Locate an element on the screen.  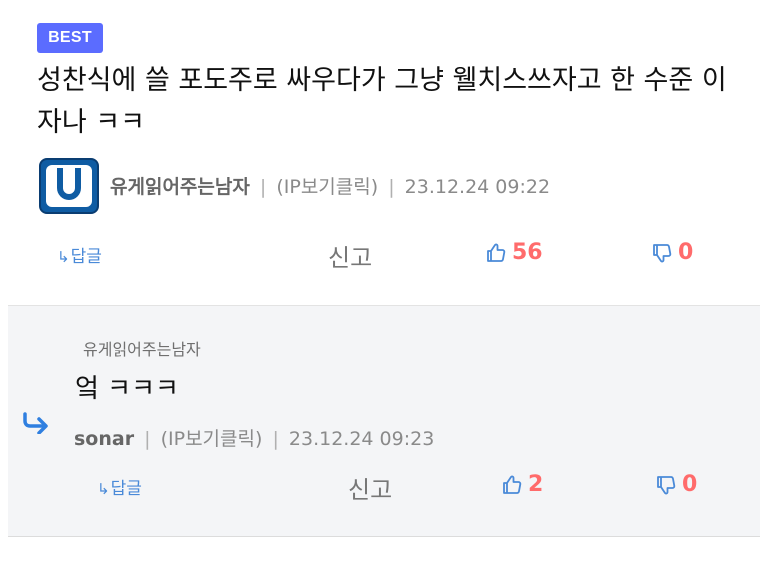
avatar is located at coordinates (69, 186).